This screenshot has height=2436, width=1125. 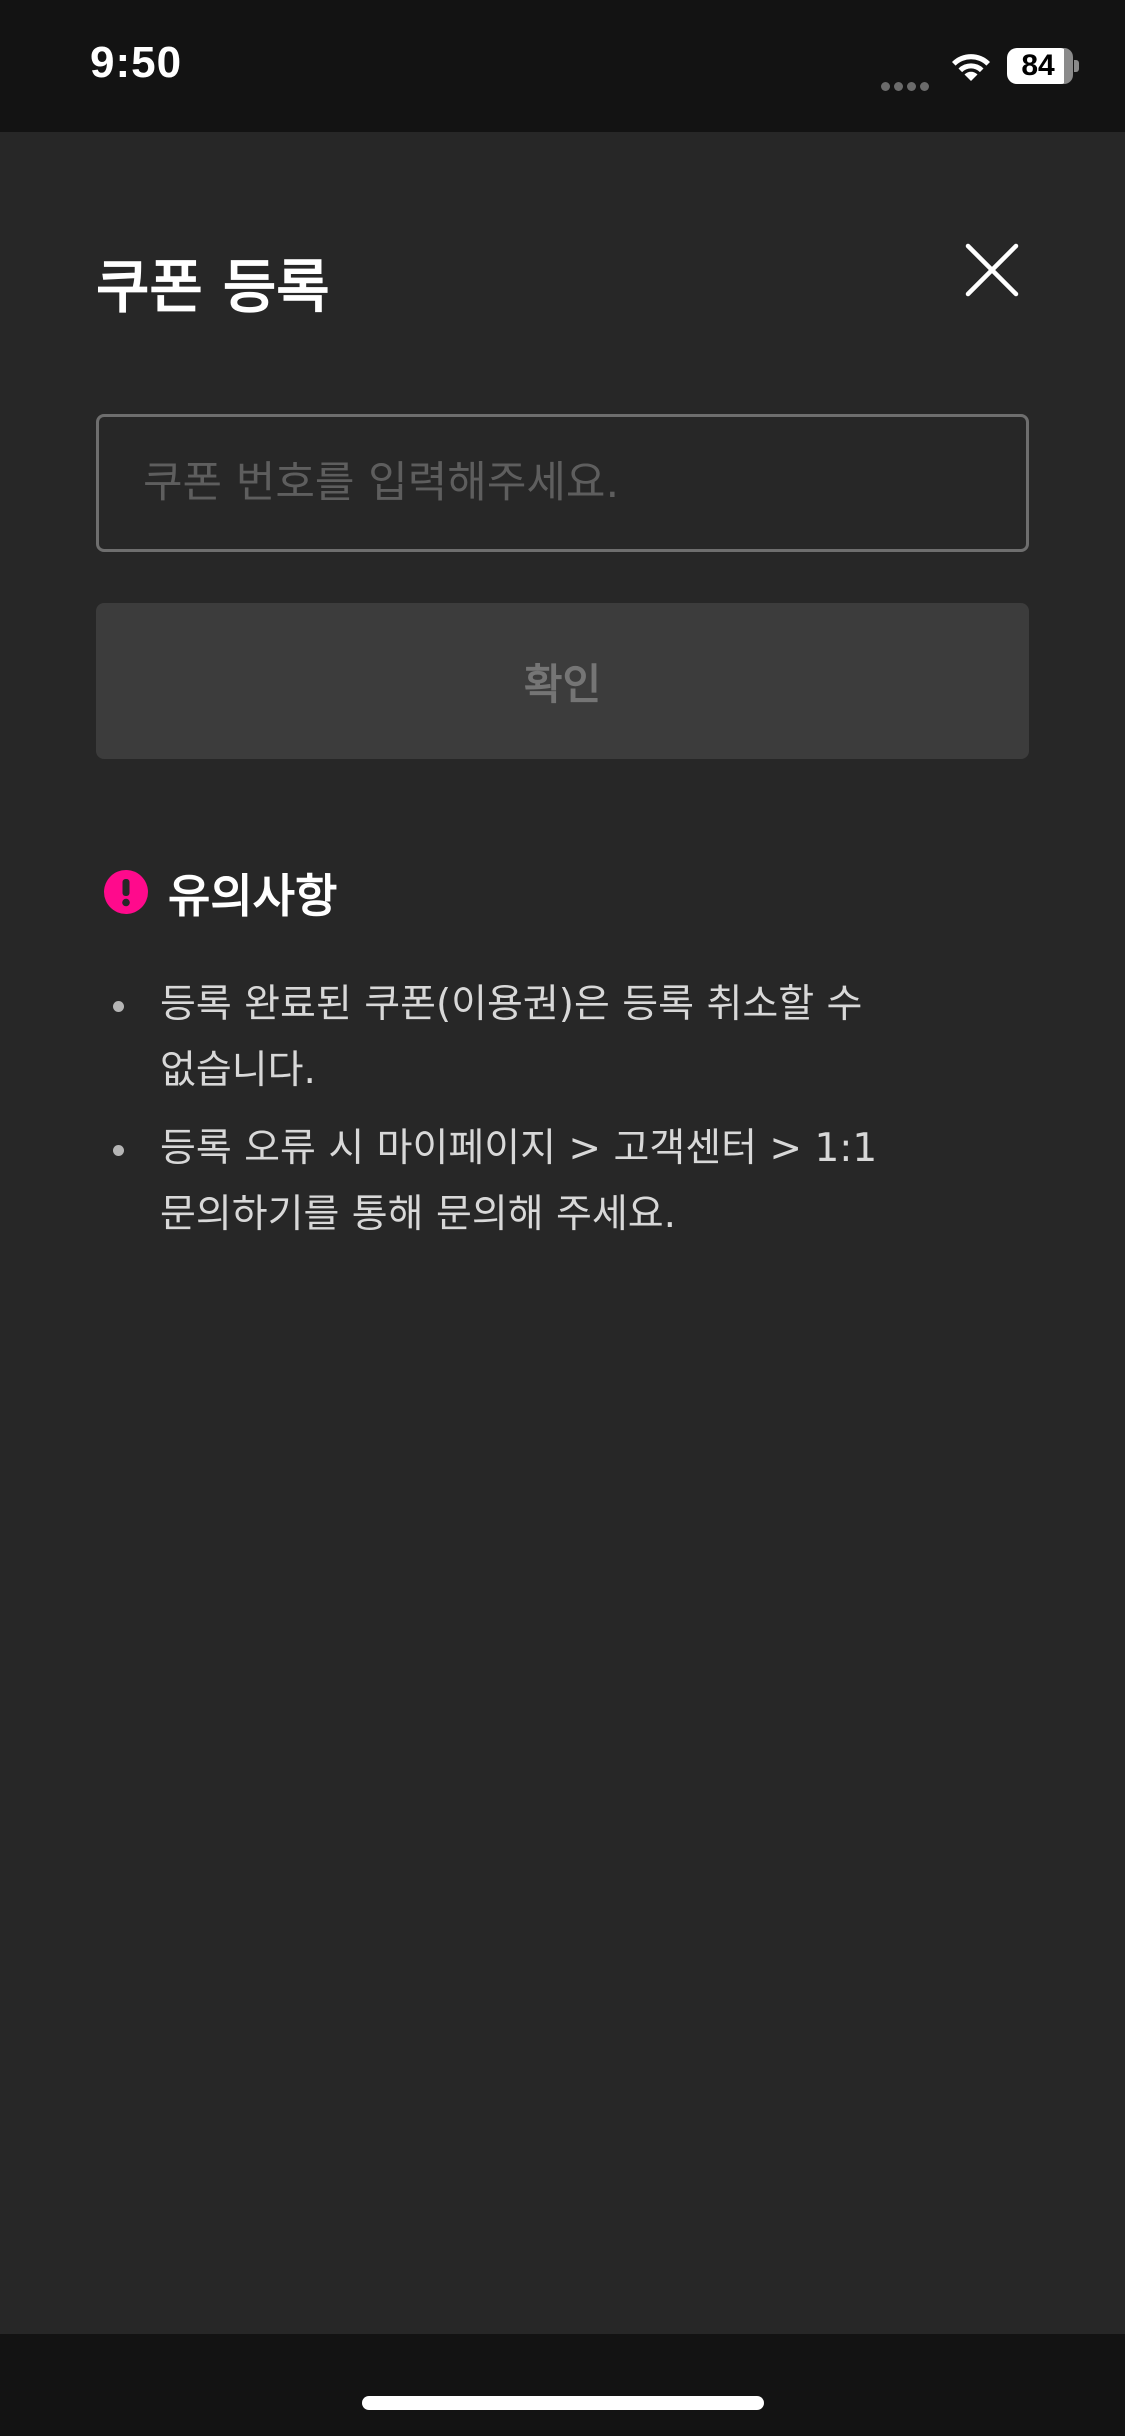 What do you see at coordinates (907, 83) in the screenshot?
I see `cellular-signal-icon` at bounding box center [907, 83].